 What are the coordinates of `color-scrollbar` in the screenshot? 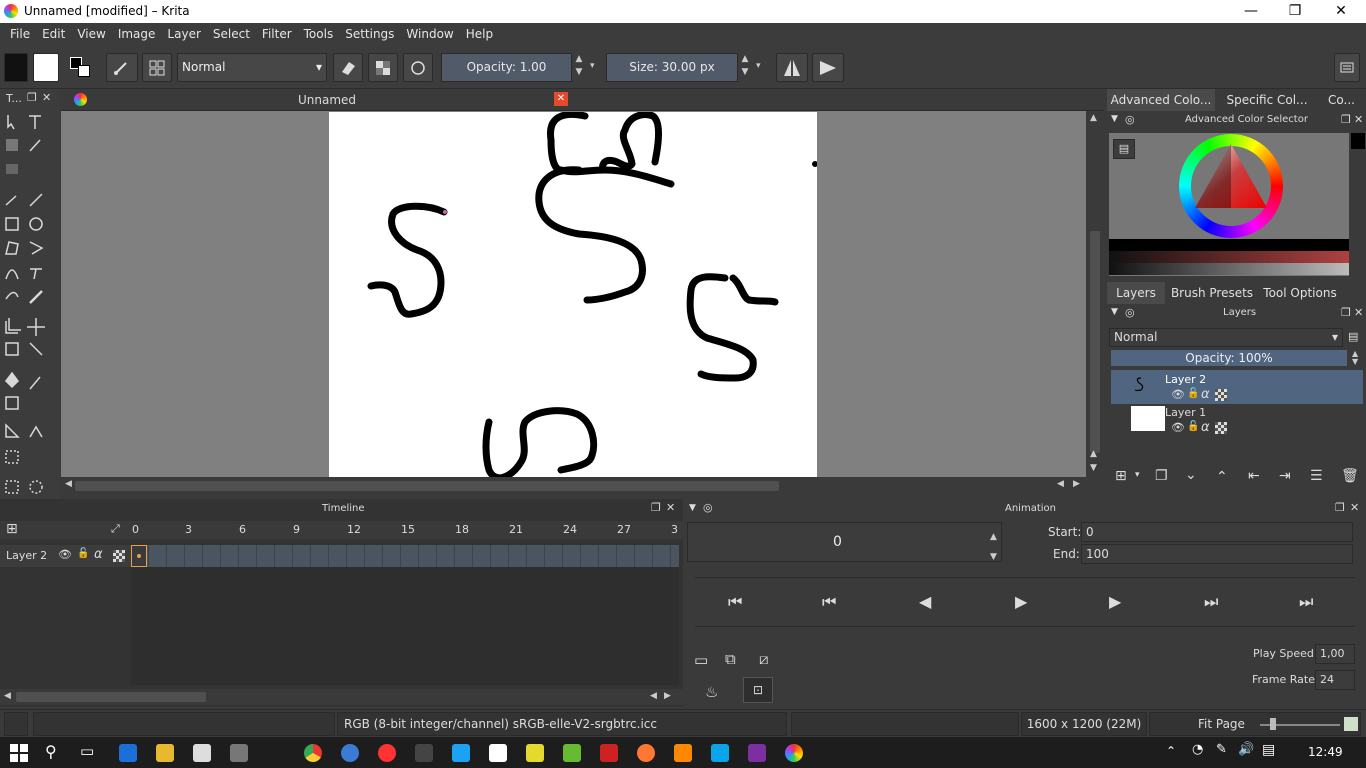 It's located at (1358, 213).